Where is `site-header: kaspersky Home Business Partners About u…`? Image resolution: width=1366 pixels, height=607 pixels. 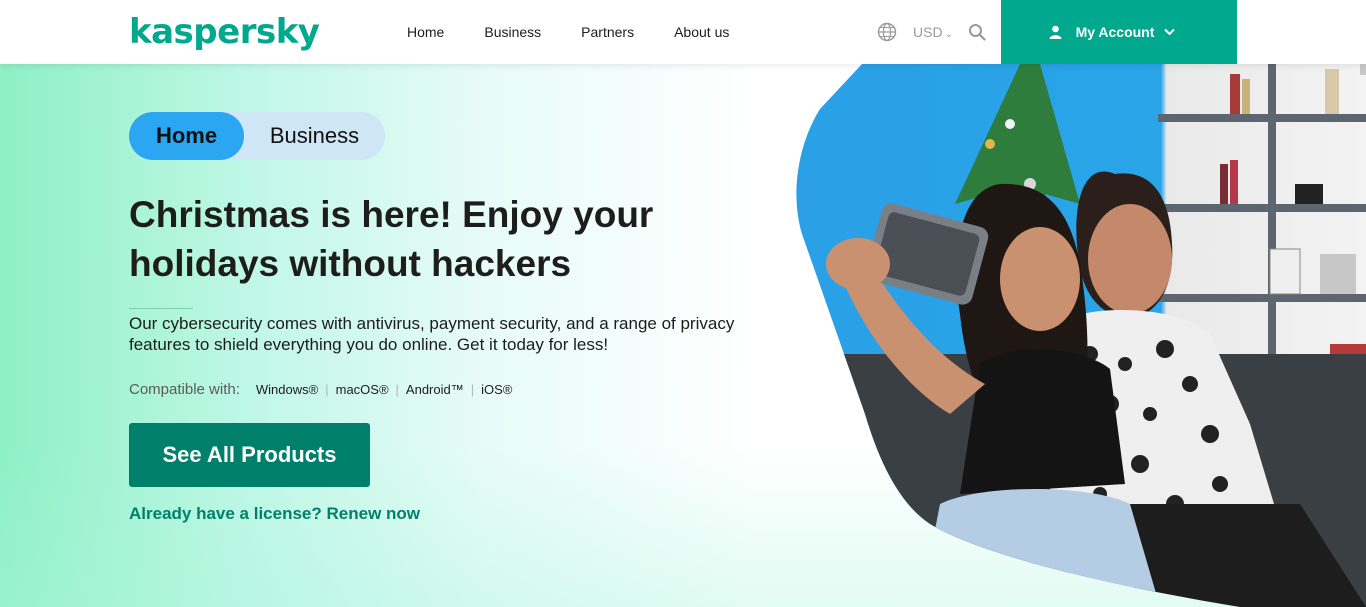 site-header: kaspersky Home Business Partners About u… is located at coordinates (683, 32).